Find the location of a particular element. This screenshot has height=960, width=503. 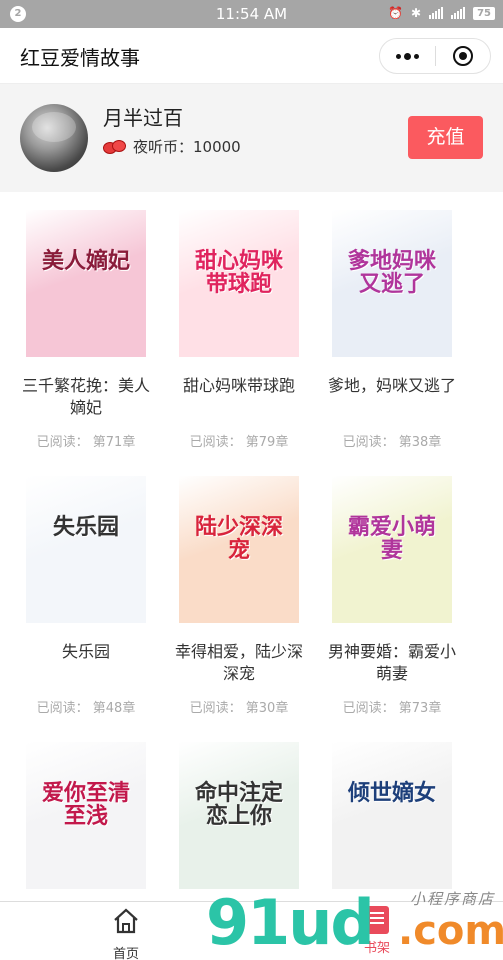

book-progress: 已阅读： 第73章 is located at coordinates (392, 708).